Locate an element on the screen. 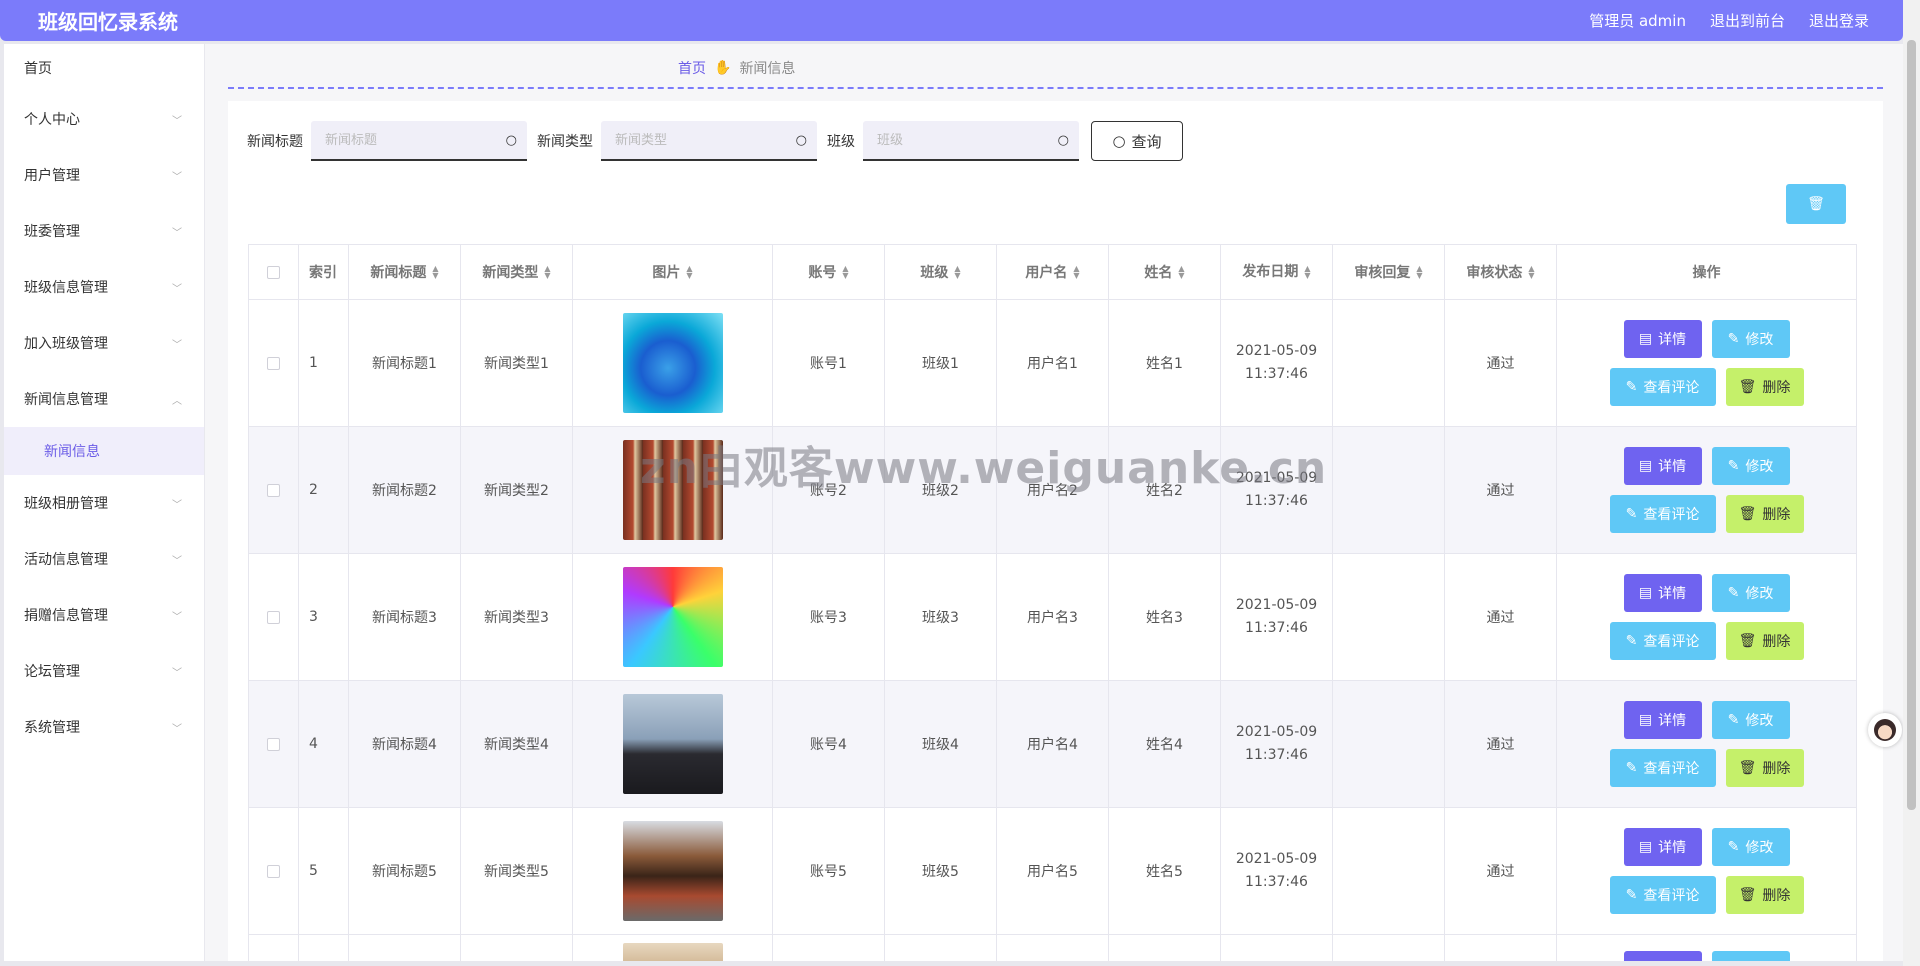 This screenshot has height=966, width=1920. sidebar-item-activity-management: 活动信息管理 ﹀ is located at coordinates (104, 559).